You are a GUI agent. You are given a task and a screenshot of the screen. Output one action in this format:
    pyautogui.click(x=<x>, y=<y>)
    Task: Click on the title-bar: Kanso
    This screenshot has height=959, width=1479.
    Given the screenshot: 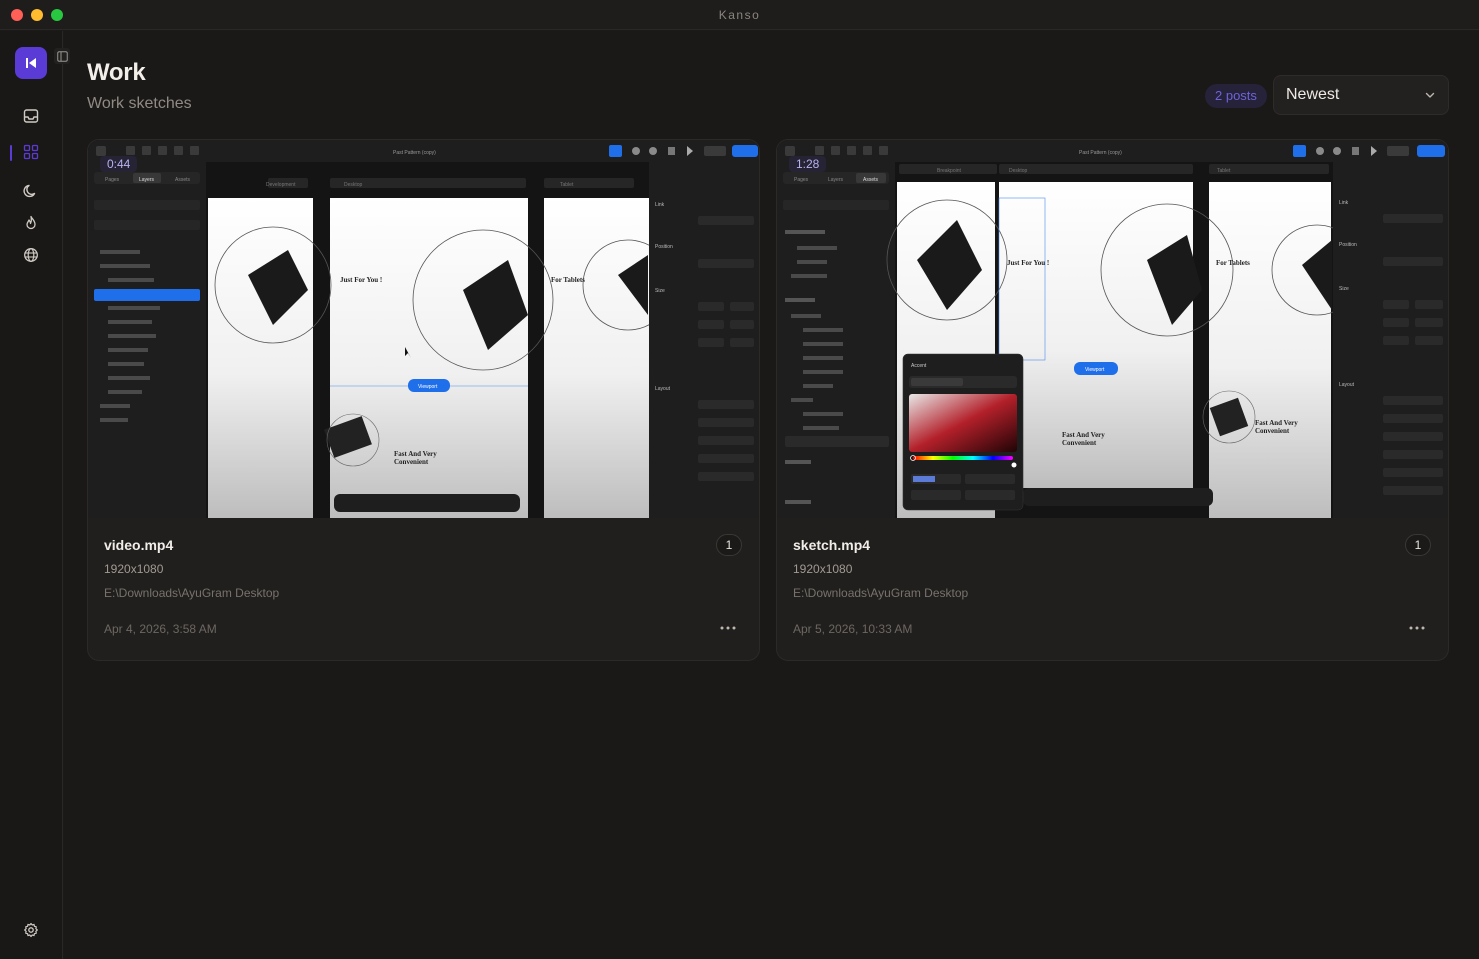 What is the action you would take?
    pyautogui.click(x=739, y=15)
    